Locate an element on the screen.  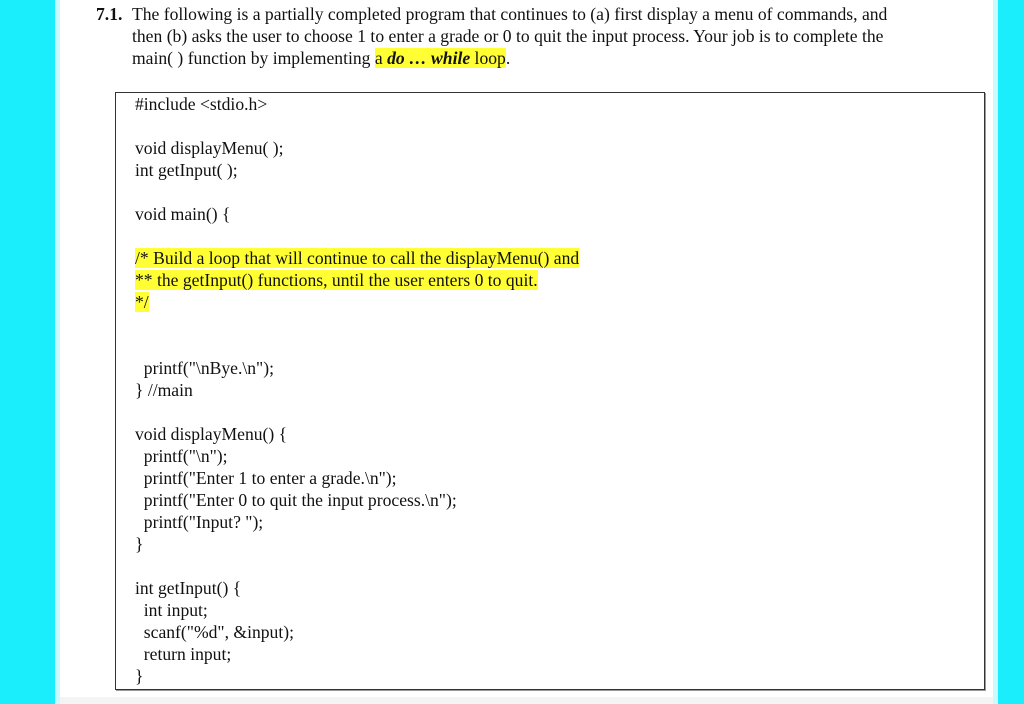
code-text: printf("Enter 1 to enter a grade.\n"); is located at coordinates (266, 478).